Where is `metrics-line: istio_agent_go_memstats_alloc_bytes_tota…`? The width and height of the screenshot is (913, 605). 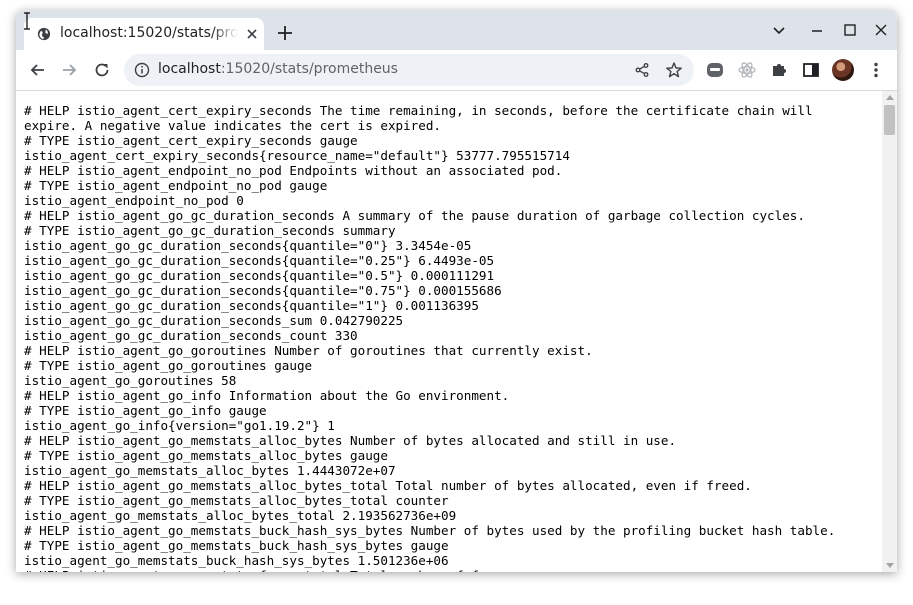
metrics-line: istio_agent_go_memstats_alloc_bytes_tota… is located at coordinates (240, 515).